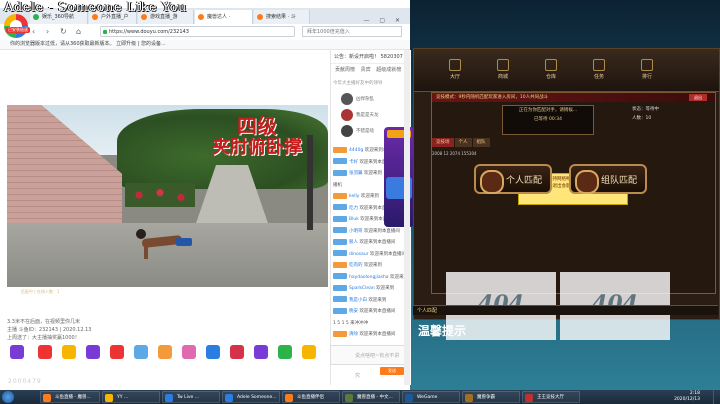  Describe the element at coordinates (16, 26) in the screenshot. I see `browser-logo-icon` at that location.